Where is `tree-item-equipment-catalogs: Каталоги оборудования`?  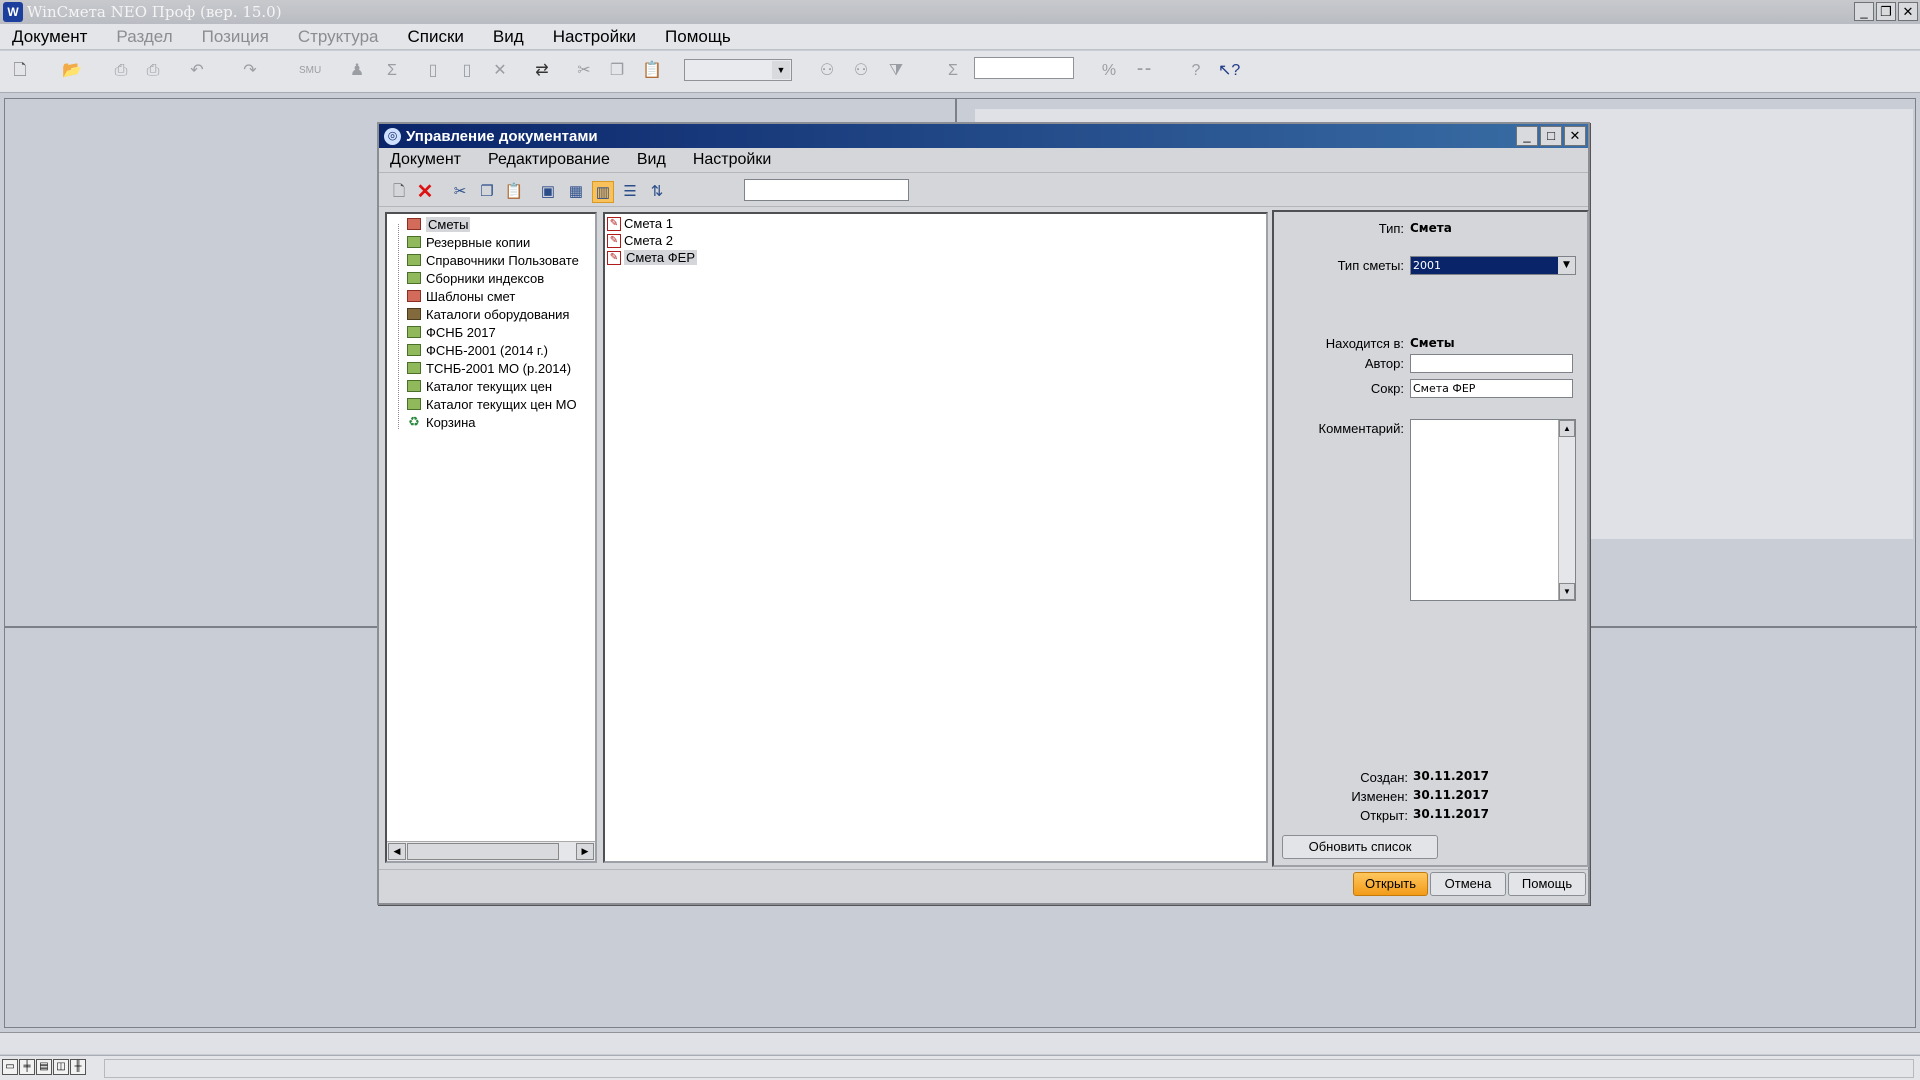 tree-item-equipment-catalogs: Каталоги оборудования is located at coordinates (488, 314).